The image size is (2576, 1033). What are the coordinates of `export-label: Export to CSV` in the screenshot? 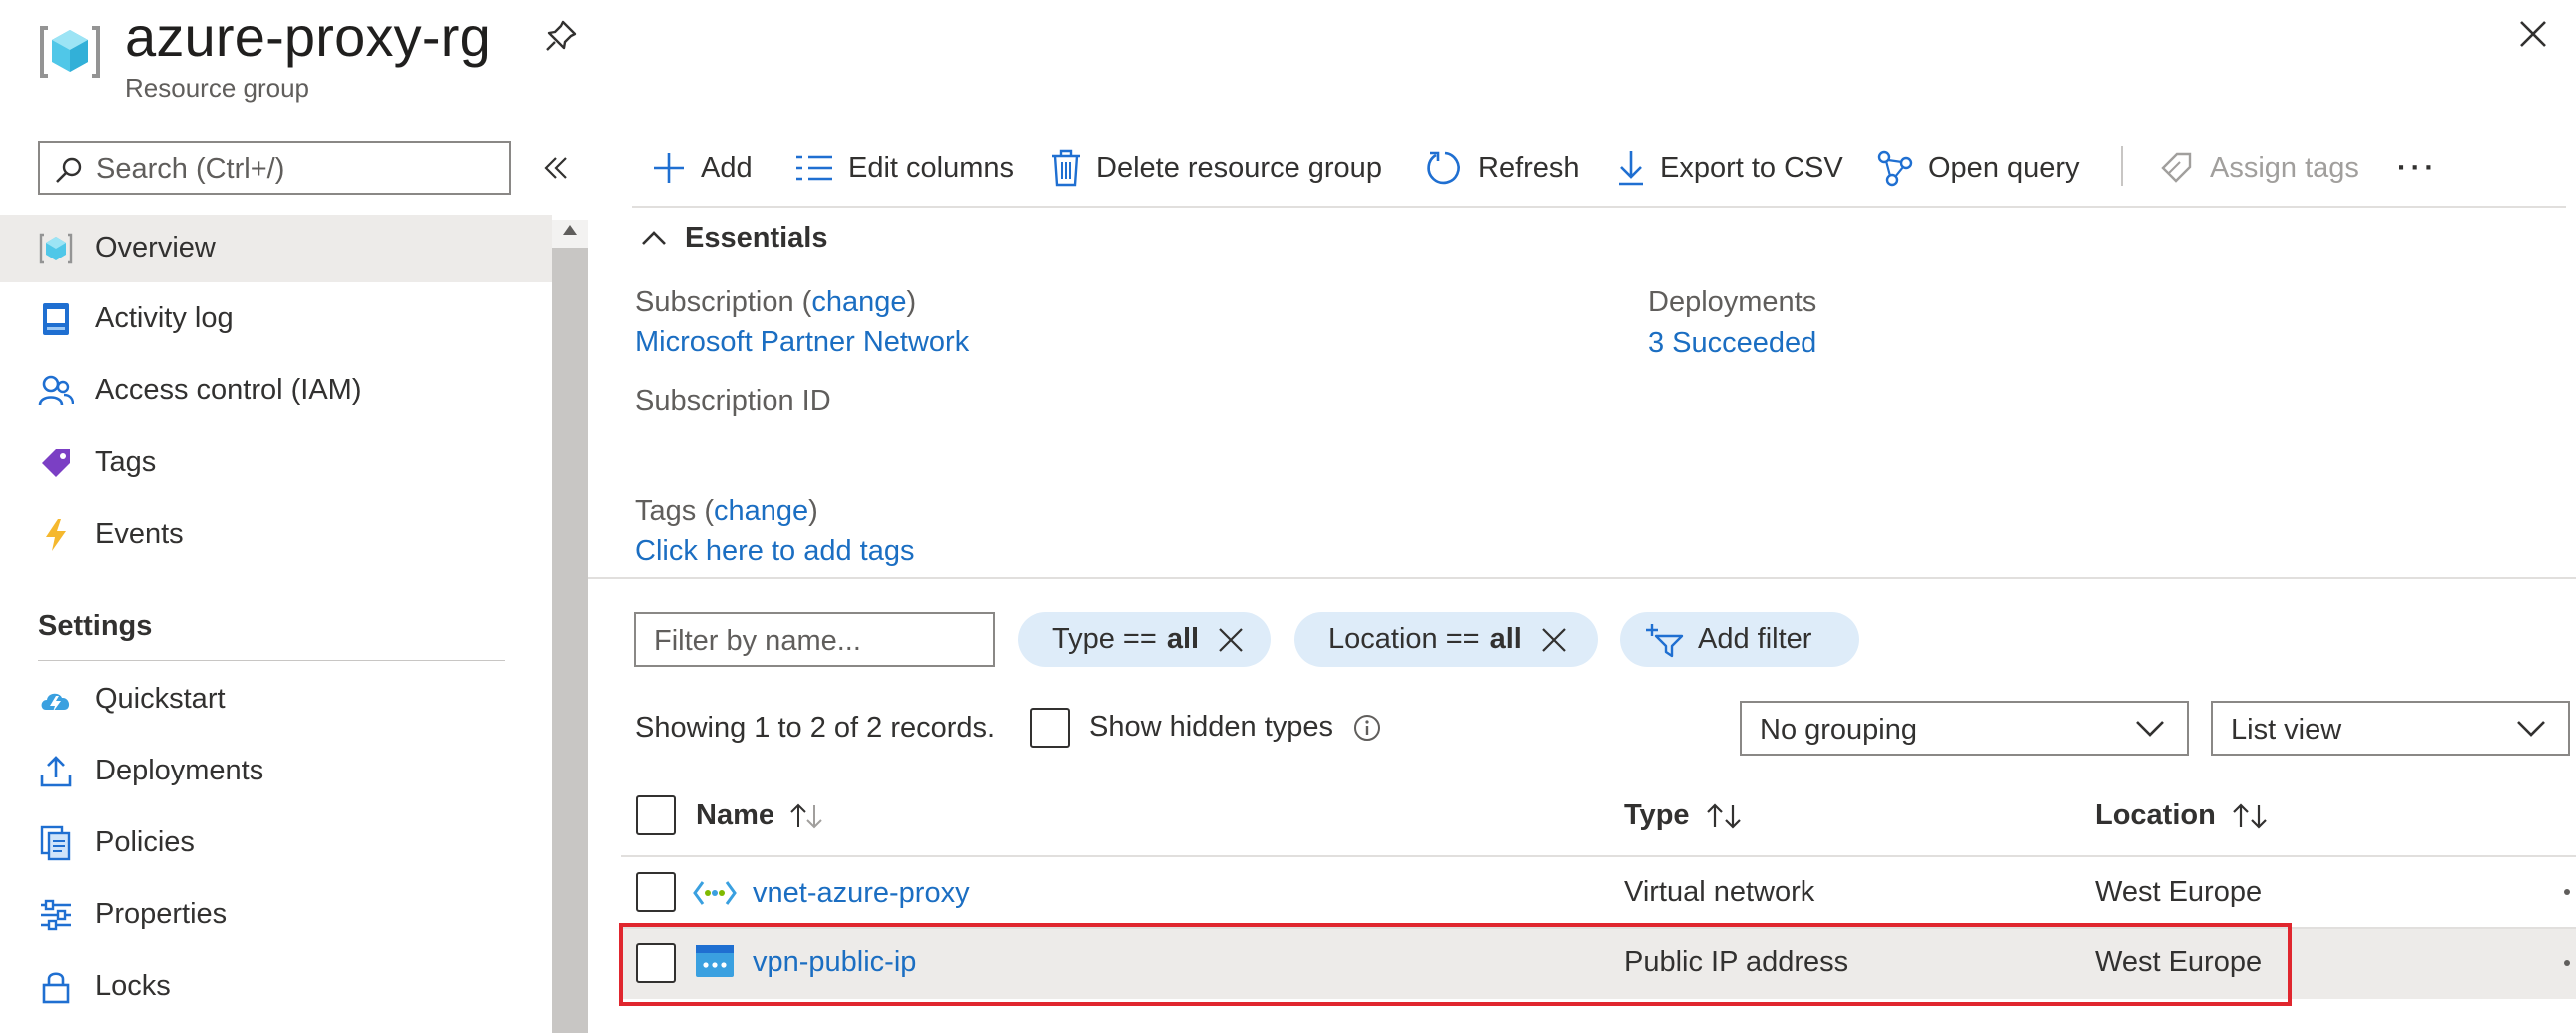 It's located at (1752, 167).